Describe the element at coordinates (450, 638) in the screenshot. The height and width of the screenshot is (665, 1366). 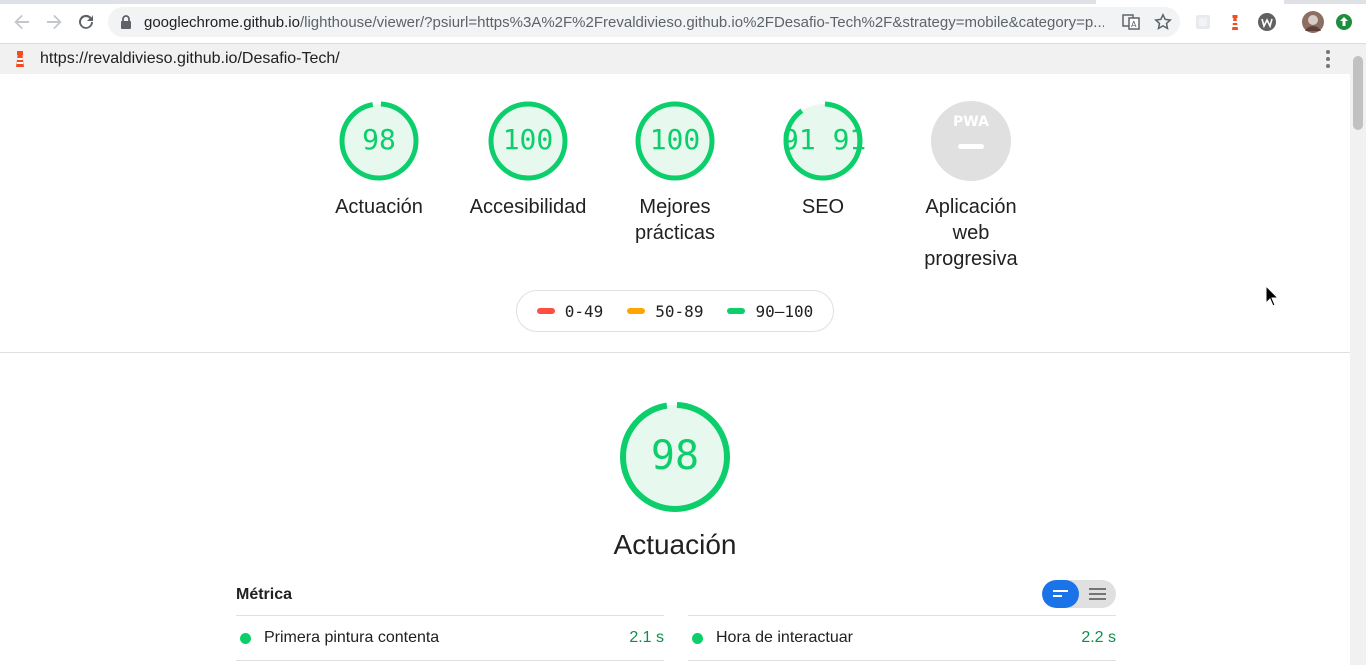
I see `metric-first-contentful-paint: Primera pintura contenta 2.1 s` at that location.